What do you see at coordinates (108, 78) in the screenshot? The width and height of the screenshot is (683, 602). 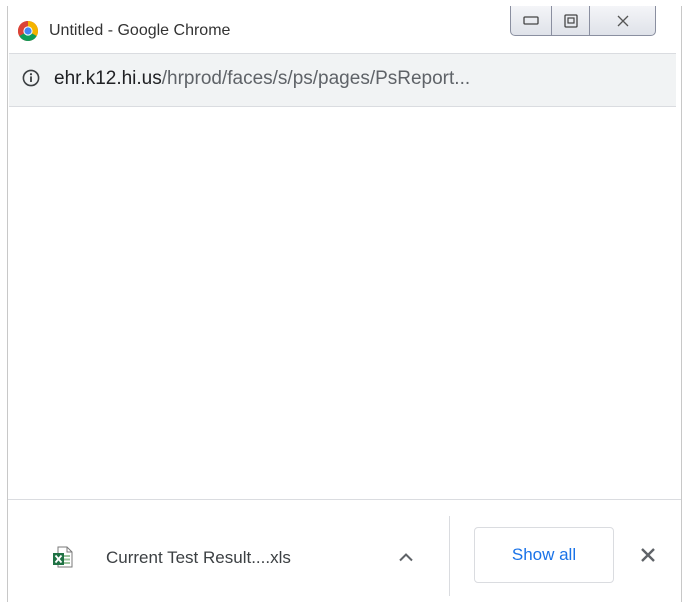 I see `url-host: ehr.k12.hi.us` at bounding box center [108, 78].